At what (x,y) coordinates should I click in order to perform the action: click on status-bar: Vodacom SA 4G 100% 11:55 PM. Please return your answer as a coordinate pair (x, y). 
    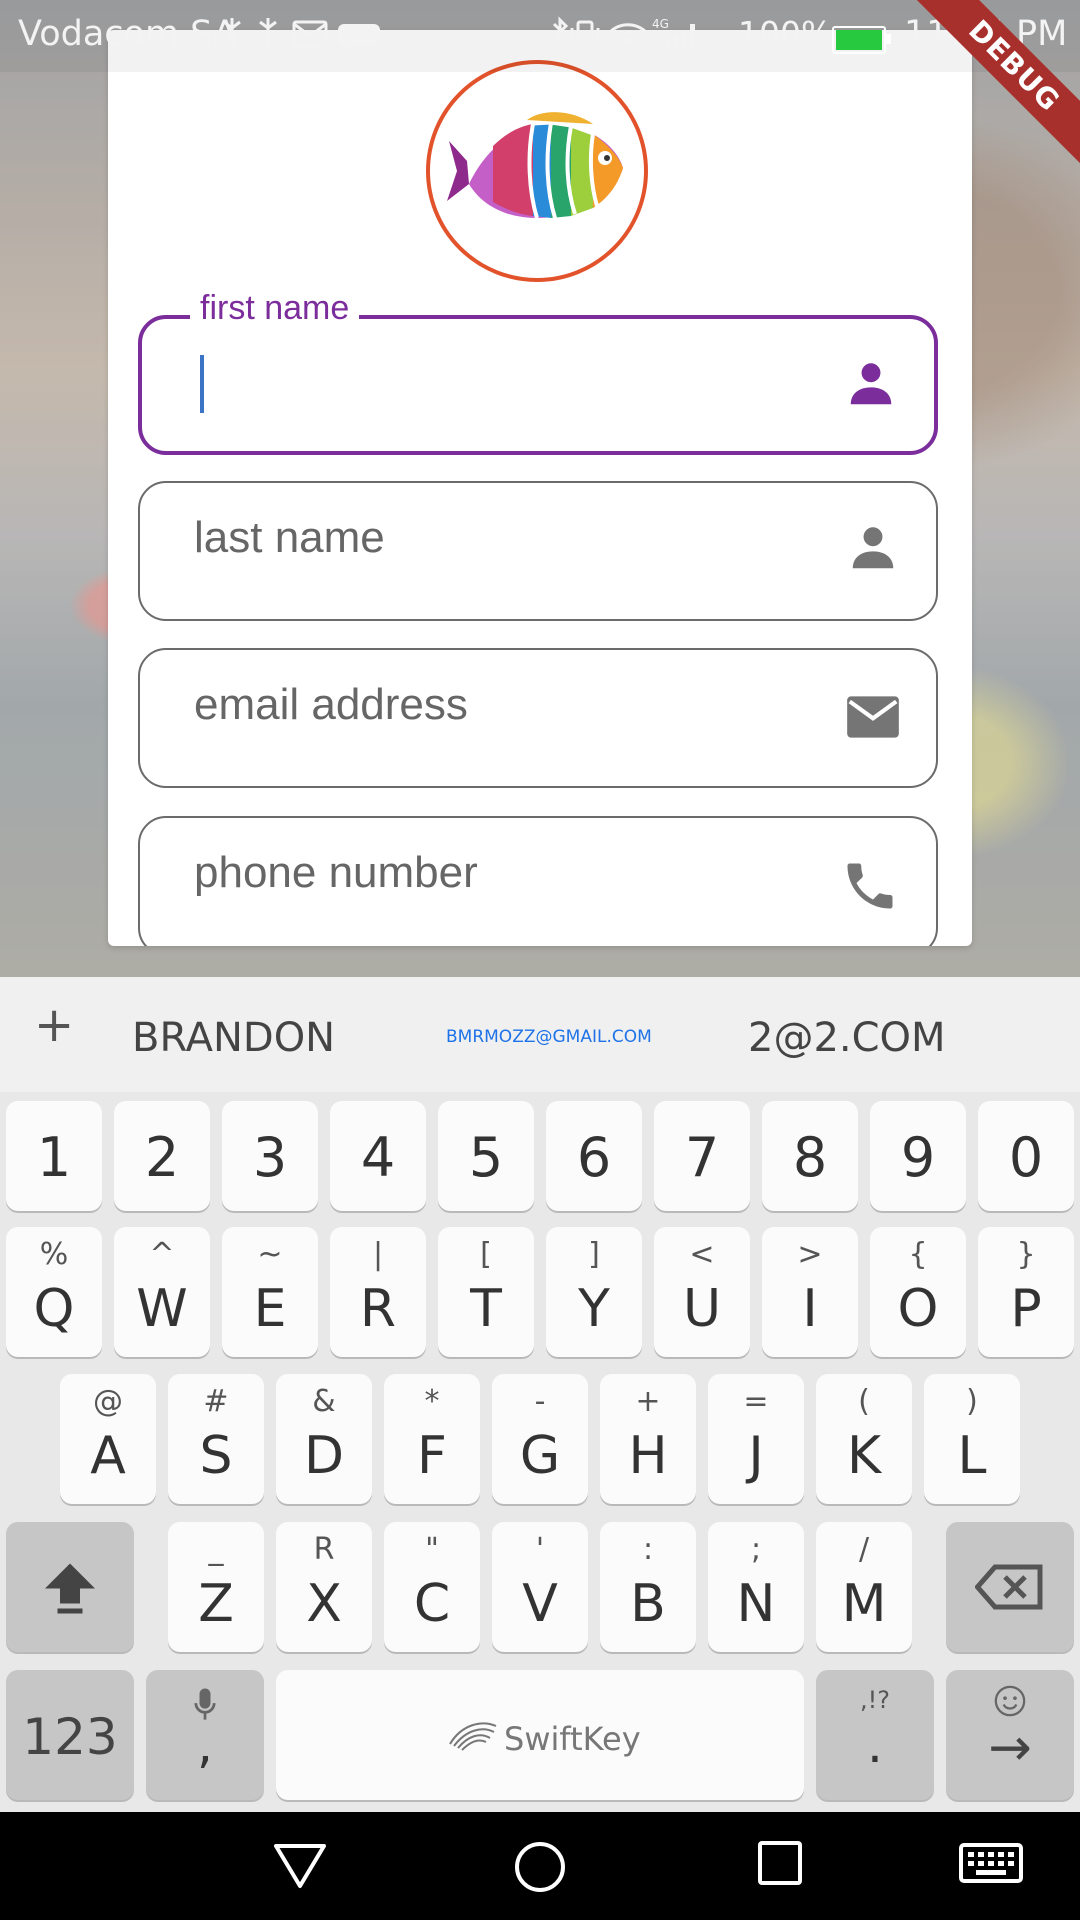
    Looking at the image, I should click on (540, 36).